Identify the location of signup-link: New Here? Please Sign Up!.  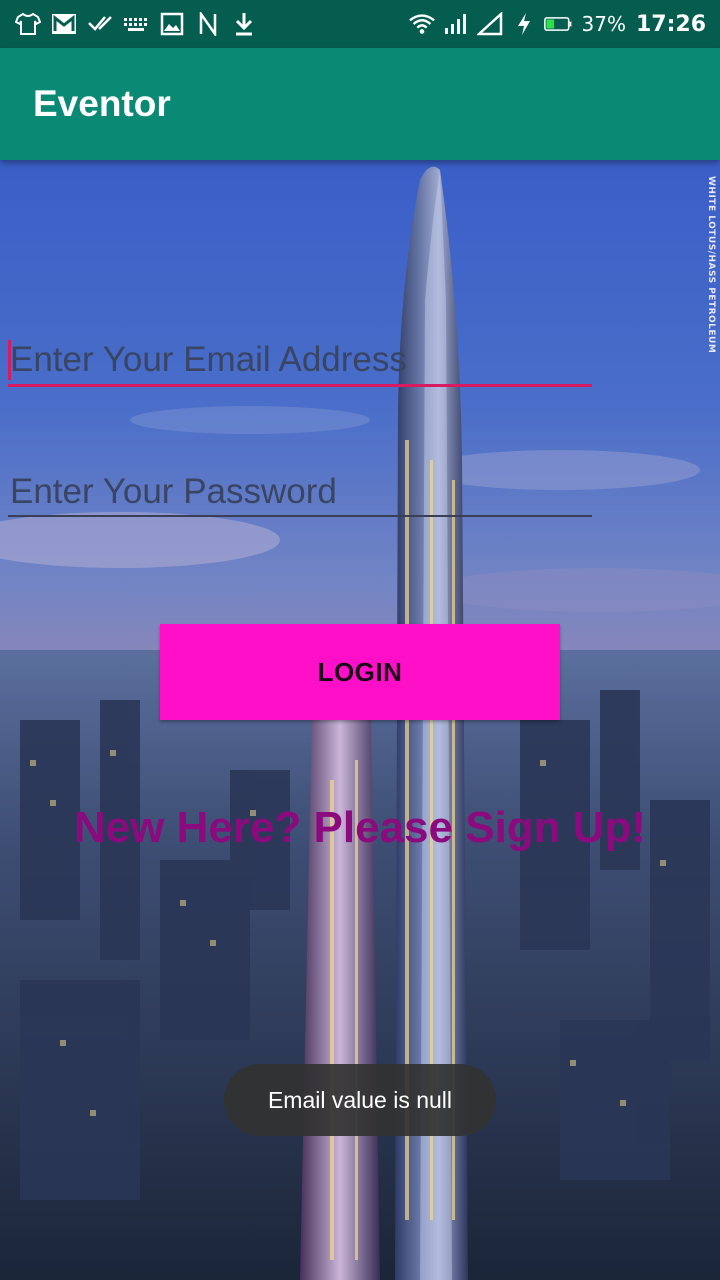
(360, 827).